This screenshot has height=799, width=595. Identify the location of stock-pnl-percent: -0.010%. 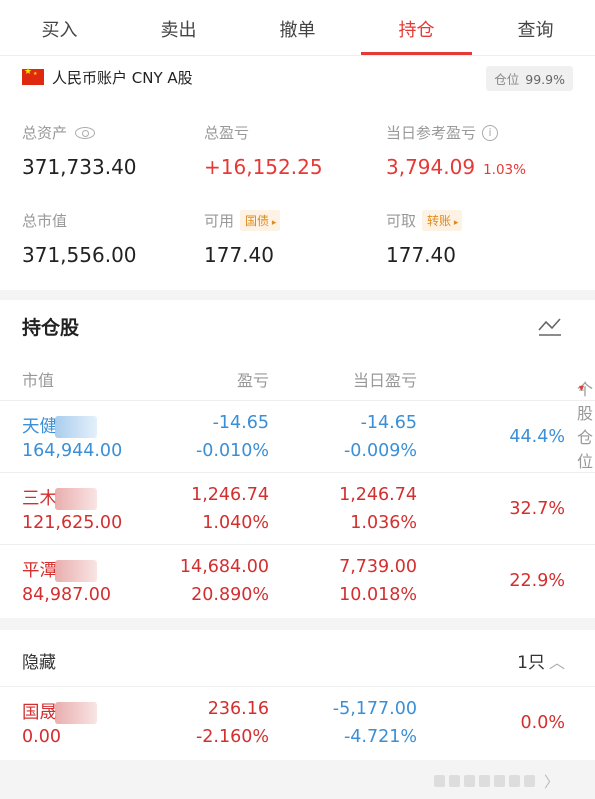
(232, 451).